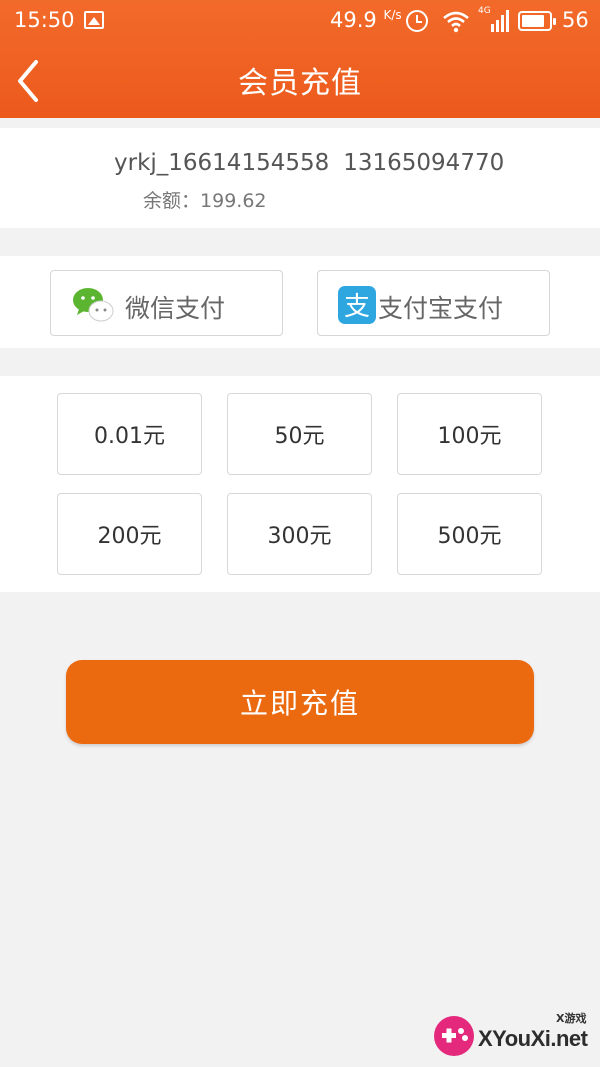 The height and width of the screenshot is (1067, 600). Describe the element at coordinates (233, 201) in the screenshot. I see `balance-value: 199.62` at that location.